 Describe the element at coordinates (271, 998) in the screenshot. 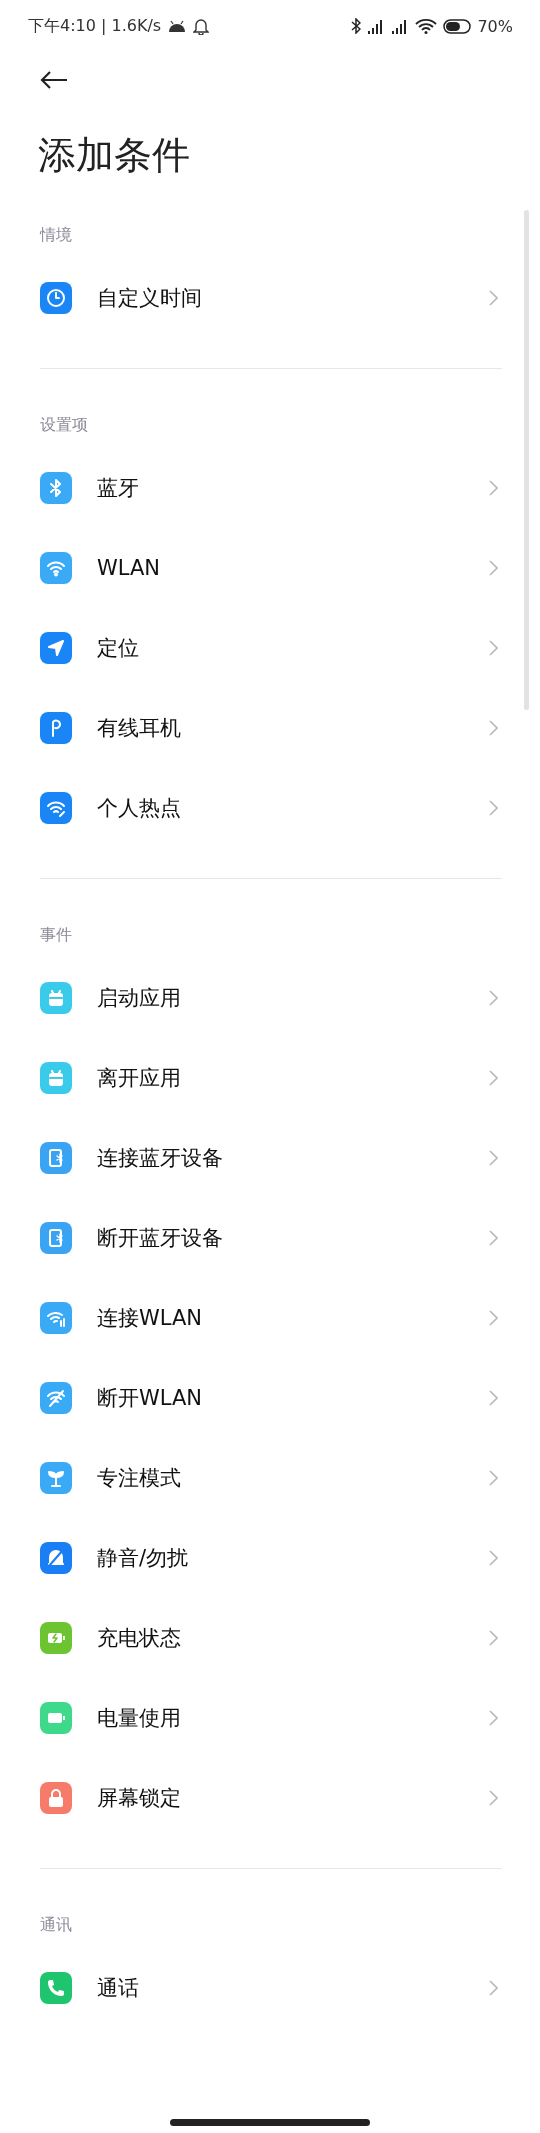

I see `list-item: 启动应用` at that location.